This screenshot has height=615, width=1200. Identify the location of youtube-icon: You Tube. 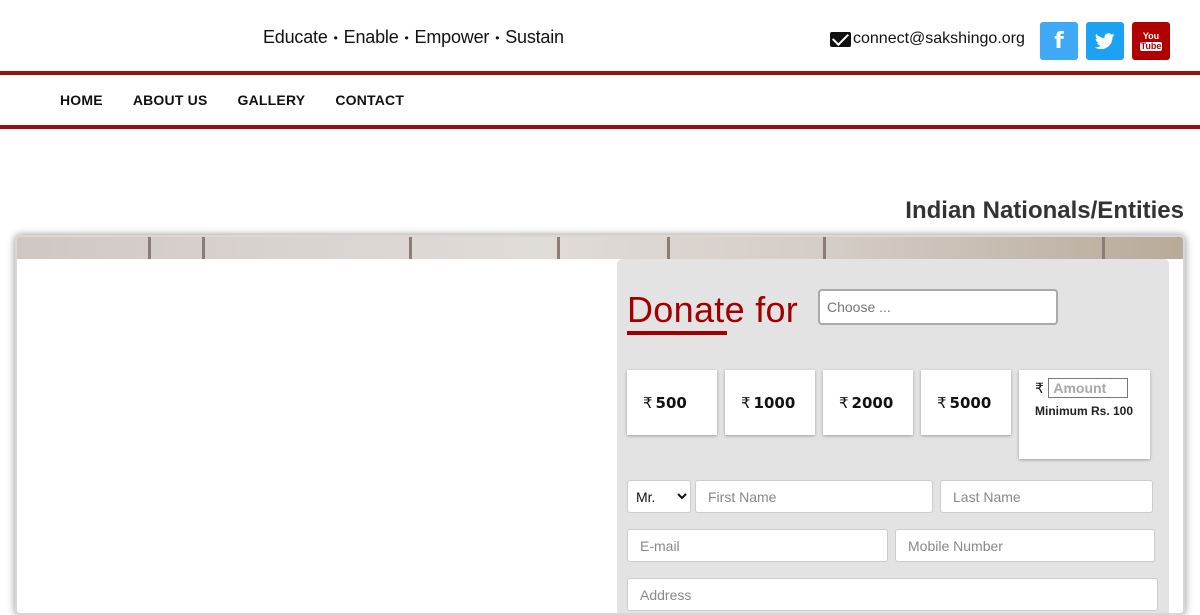
(1151, 40).